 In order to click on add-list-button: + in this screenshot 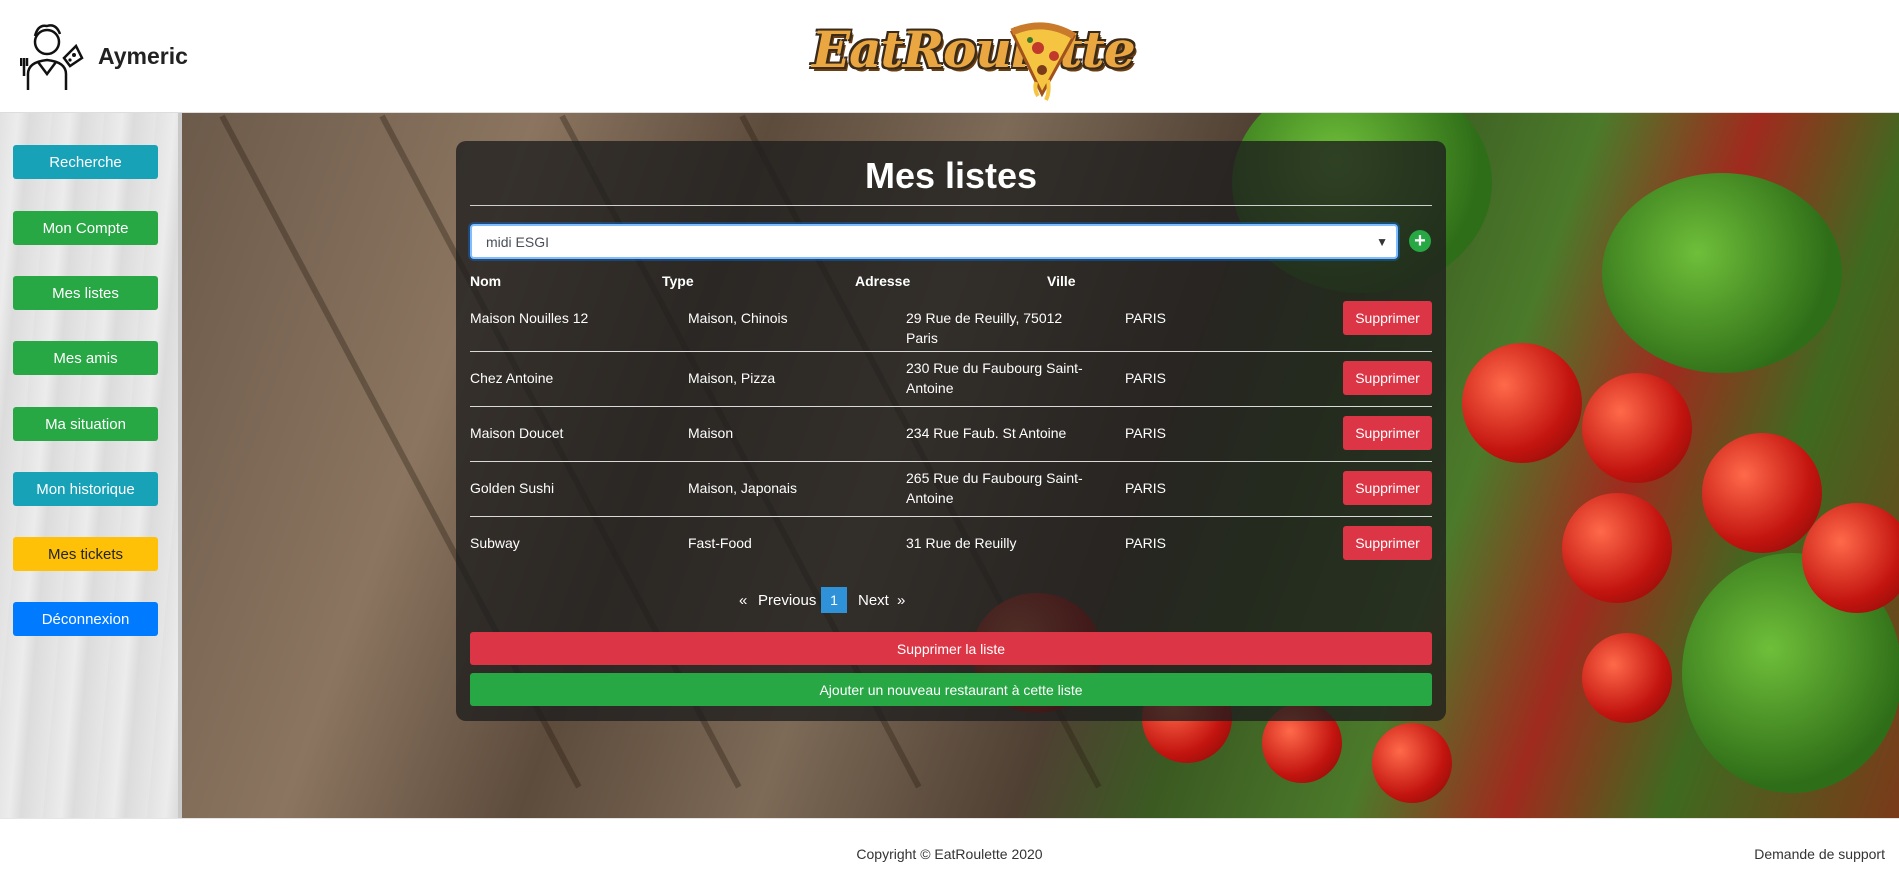, I will do `click(1420, 241)`.